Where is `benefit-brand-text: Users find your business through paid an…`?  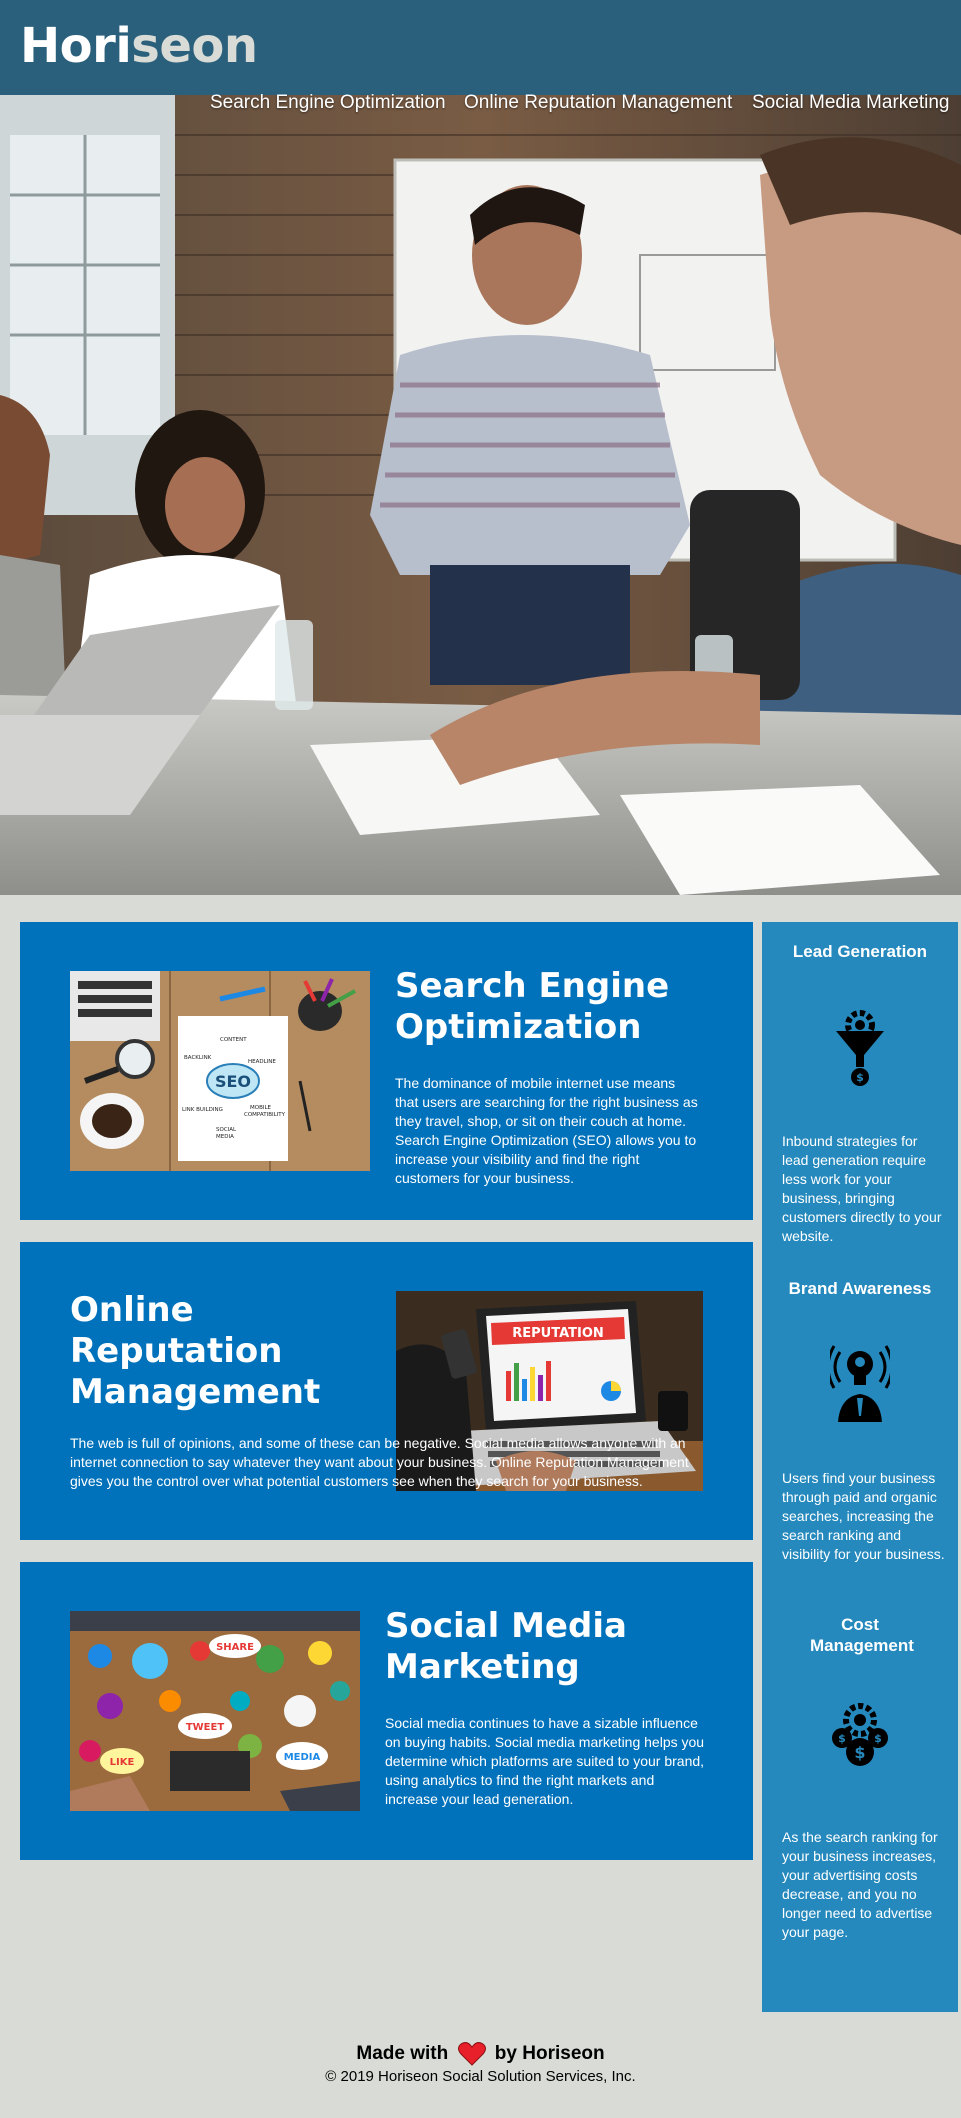
benefit-brand-text: Users find your business through paid an… is located at coordinates (863, 1516).